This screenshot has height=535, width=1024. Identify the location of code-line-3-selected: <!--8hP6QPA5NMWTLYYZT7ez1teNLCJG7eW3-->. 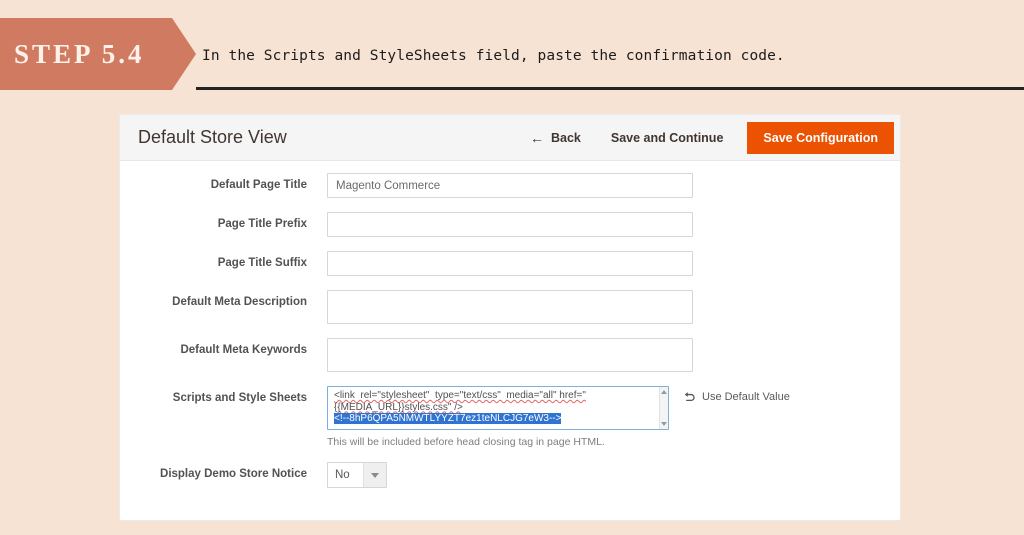
(448, 418).